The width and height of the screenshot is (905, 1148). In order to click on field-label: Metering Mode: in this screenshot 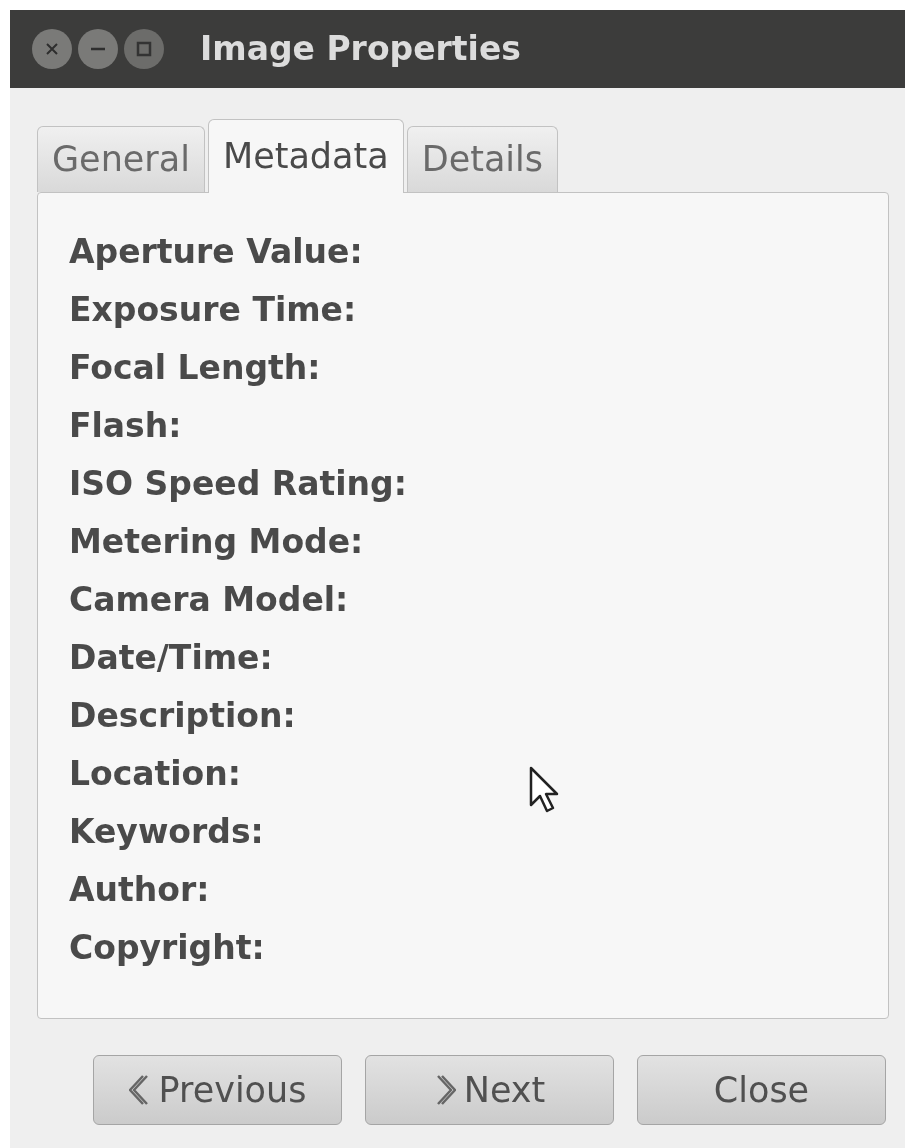, I will do `click(216, 541)`.